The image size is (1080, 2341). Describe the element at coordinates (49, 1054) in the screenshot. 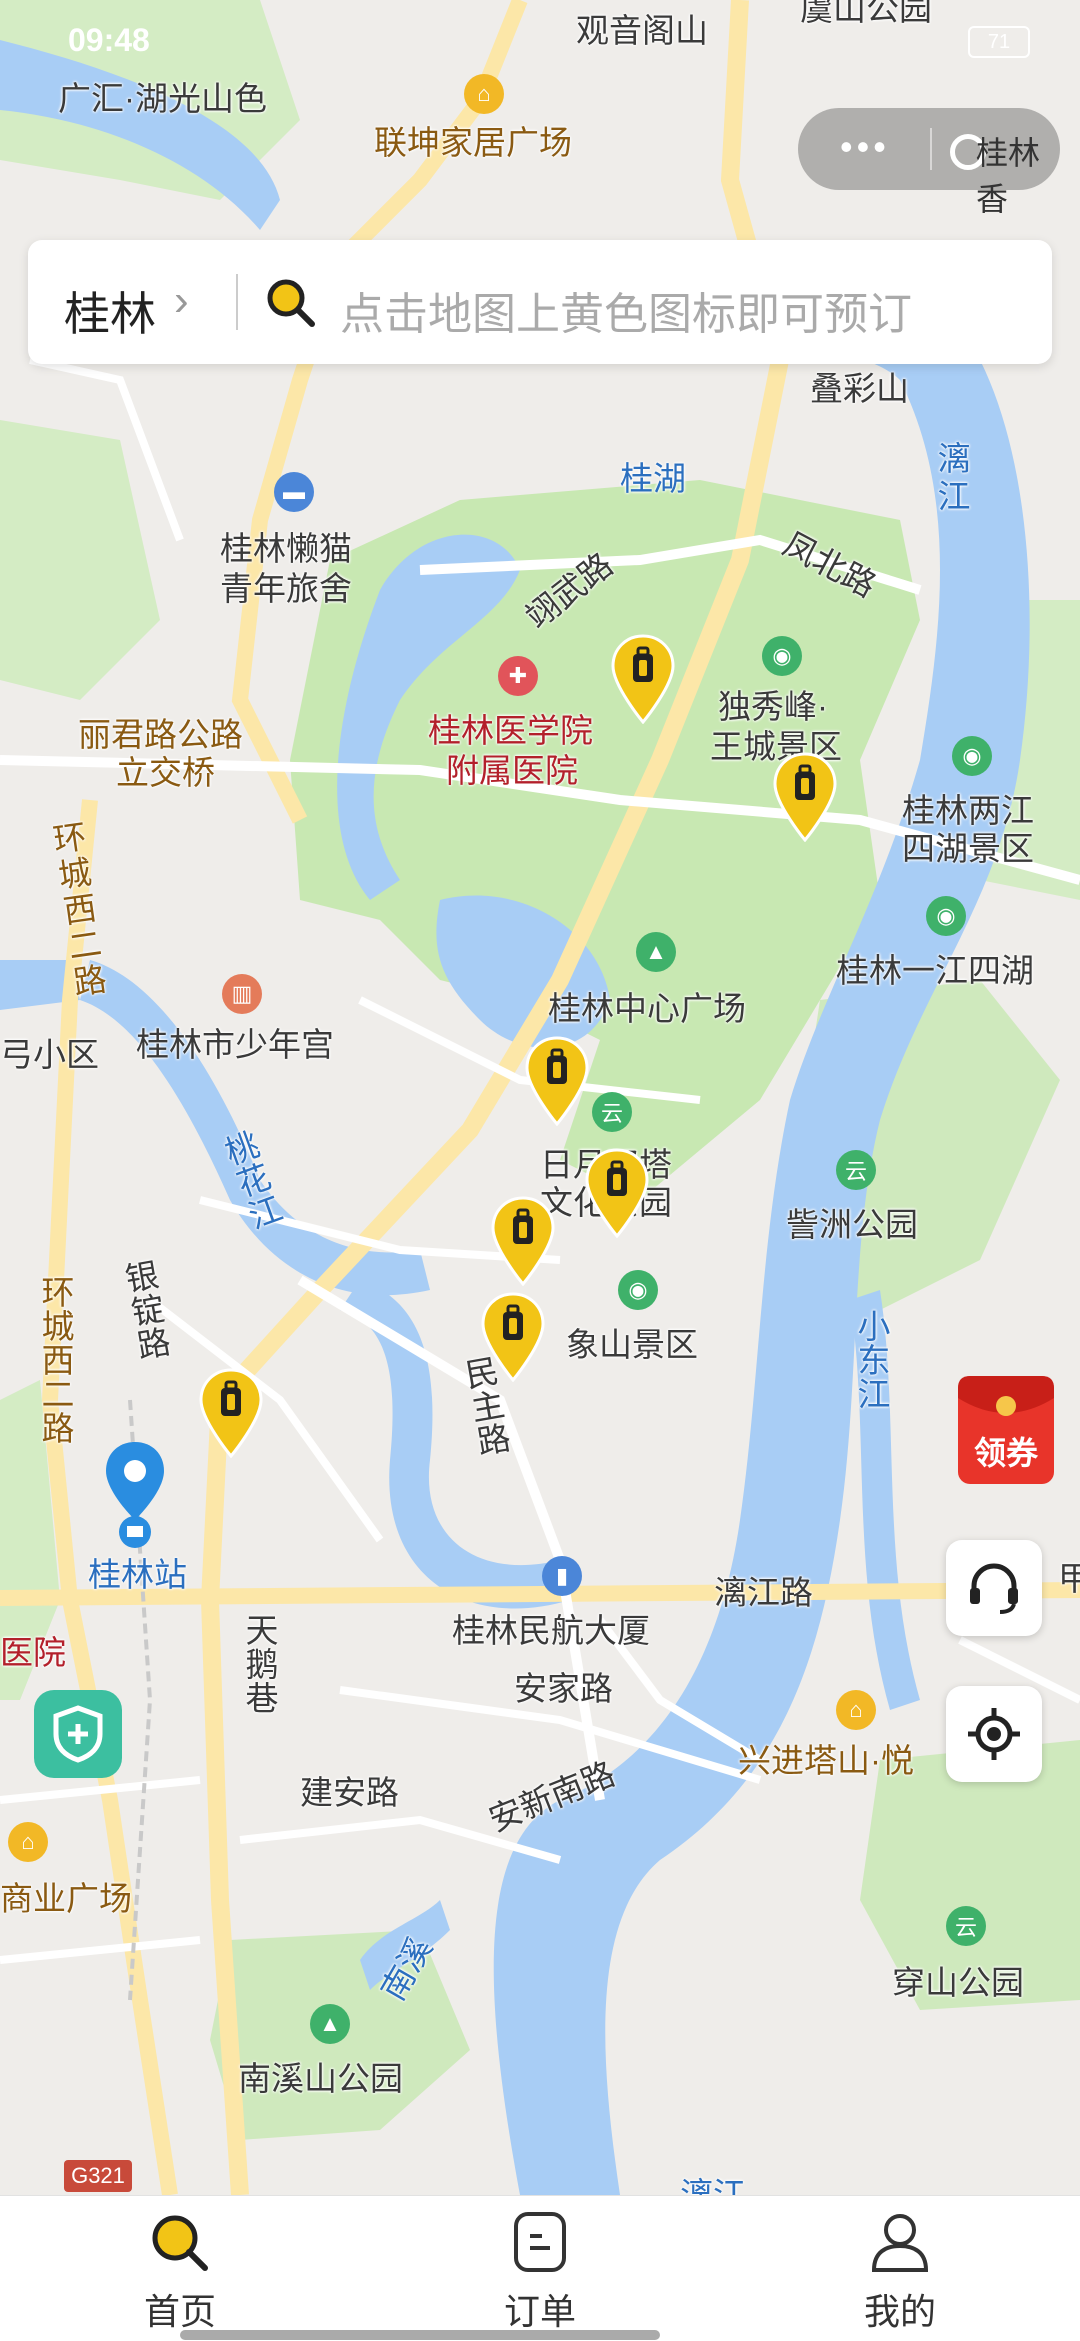

I see `map-label-xiaoqu: 弓小区` at that location.